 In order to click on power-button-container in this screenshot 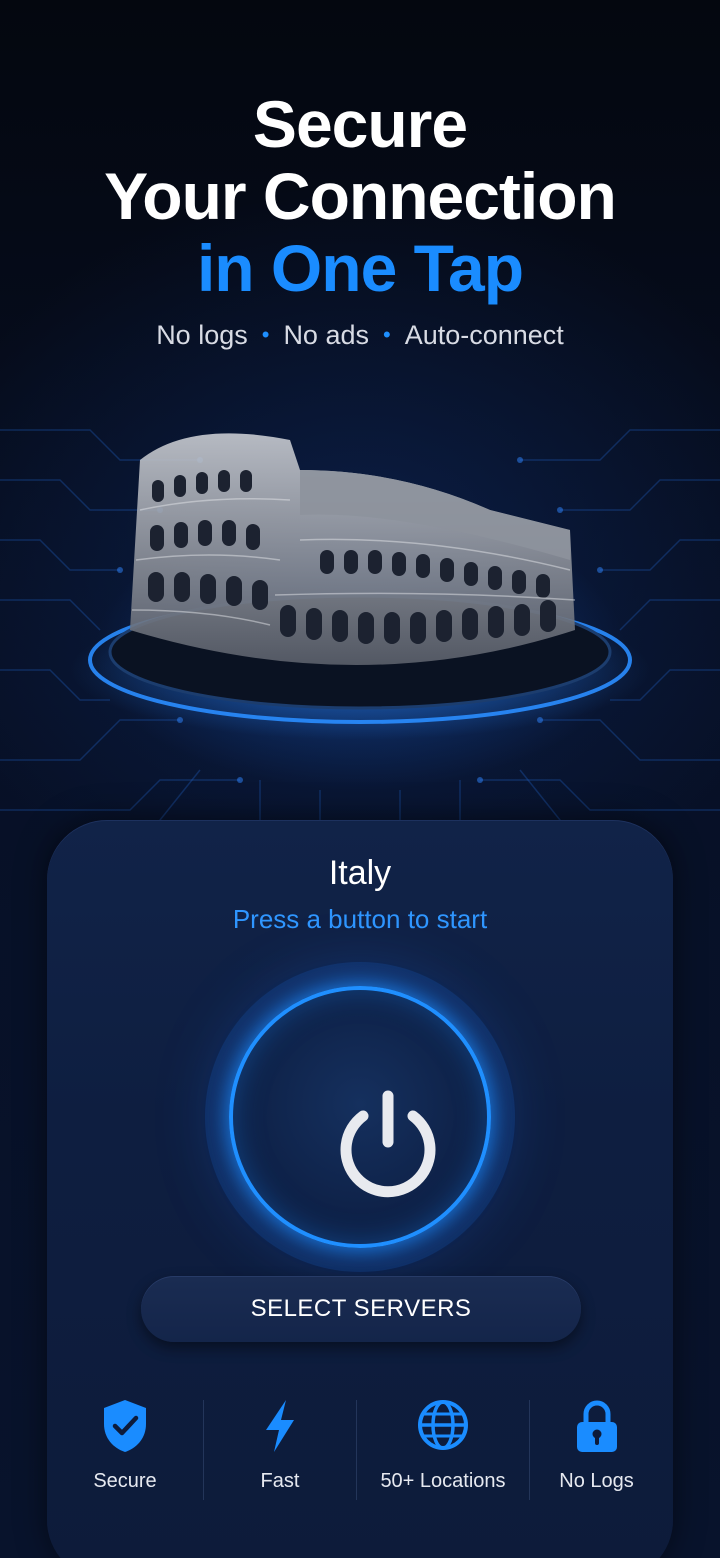, I will do `click(360, 1117)`.